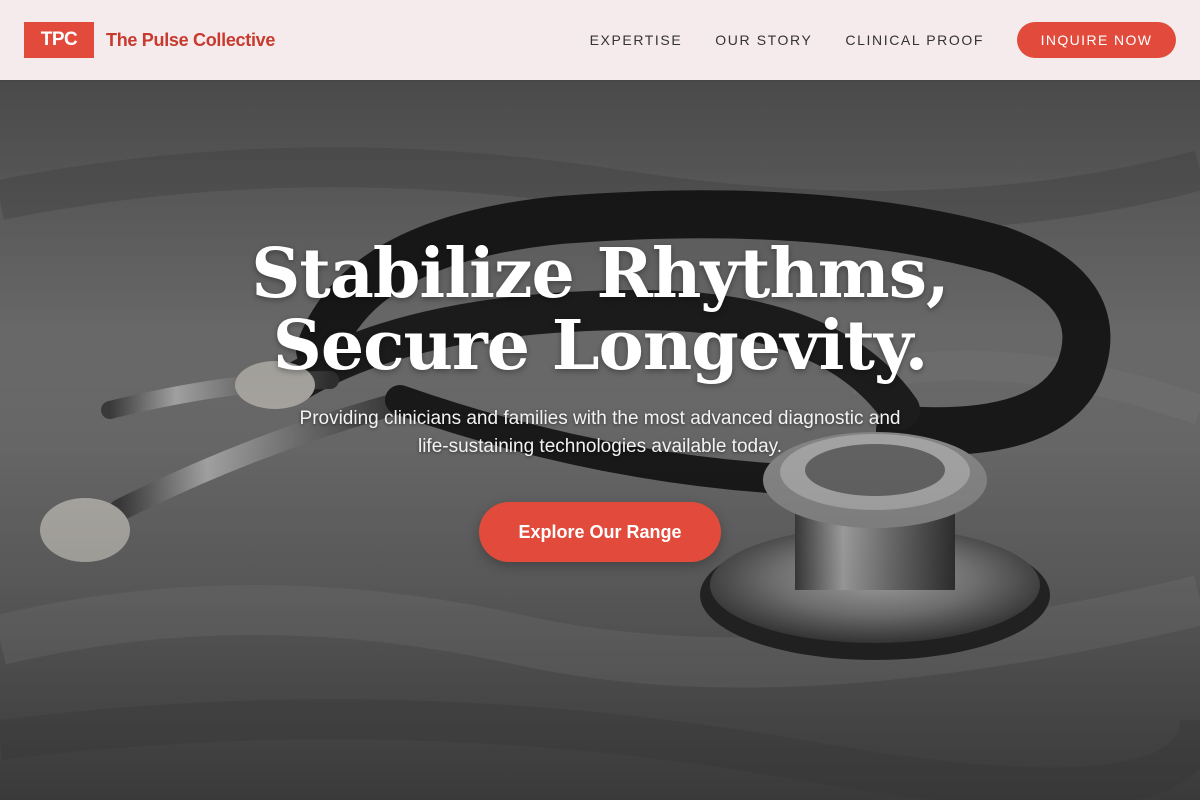  I want to click on logo-badge: TPC, so click(59, 40).